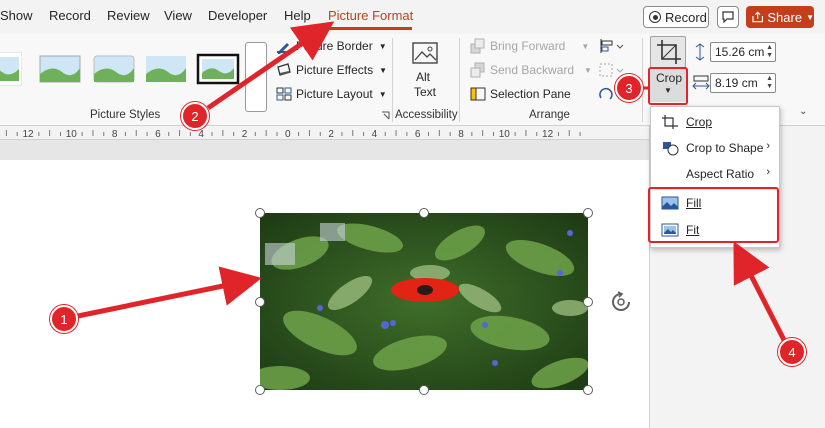 This screenshot has width=825, height=428. Describe the element at coordinates (629, 88) in the screenshot. I see `annotation-badge-3: 3` at that location.